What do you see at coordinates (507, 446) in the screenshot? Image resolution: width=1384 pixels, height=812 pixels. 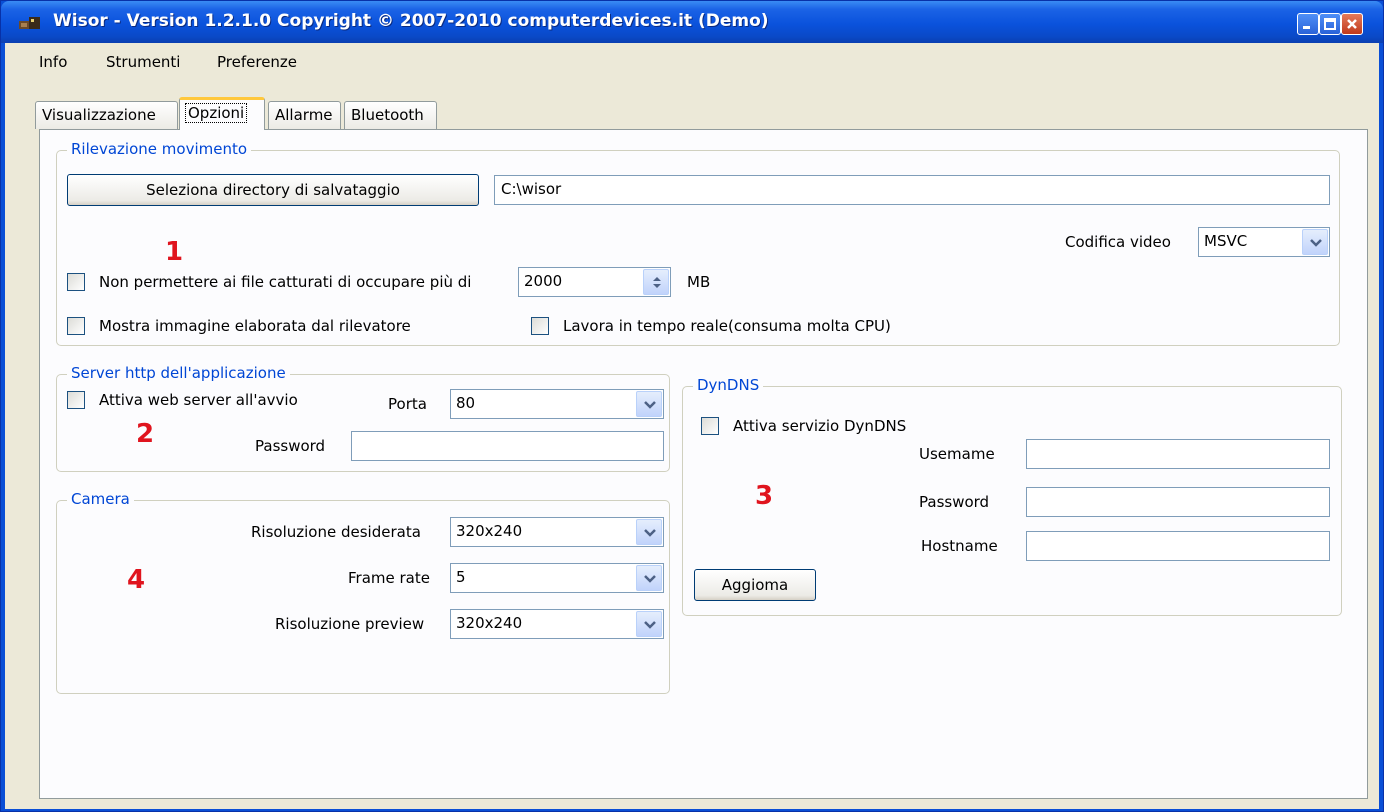 I see `http-password-field` at bounding box center [507, 446].